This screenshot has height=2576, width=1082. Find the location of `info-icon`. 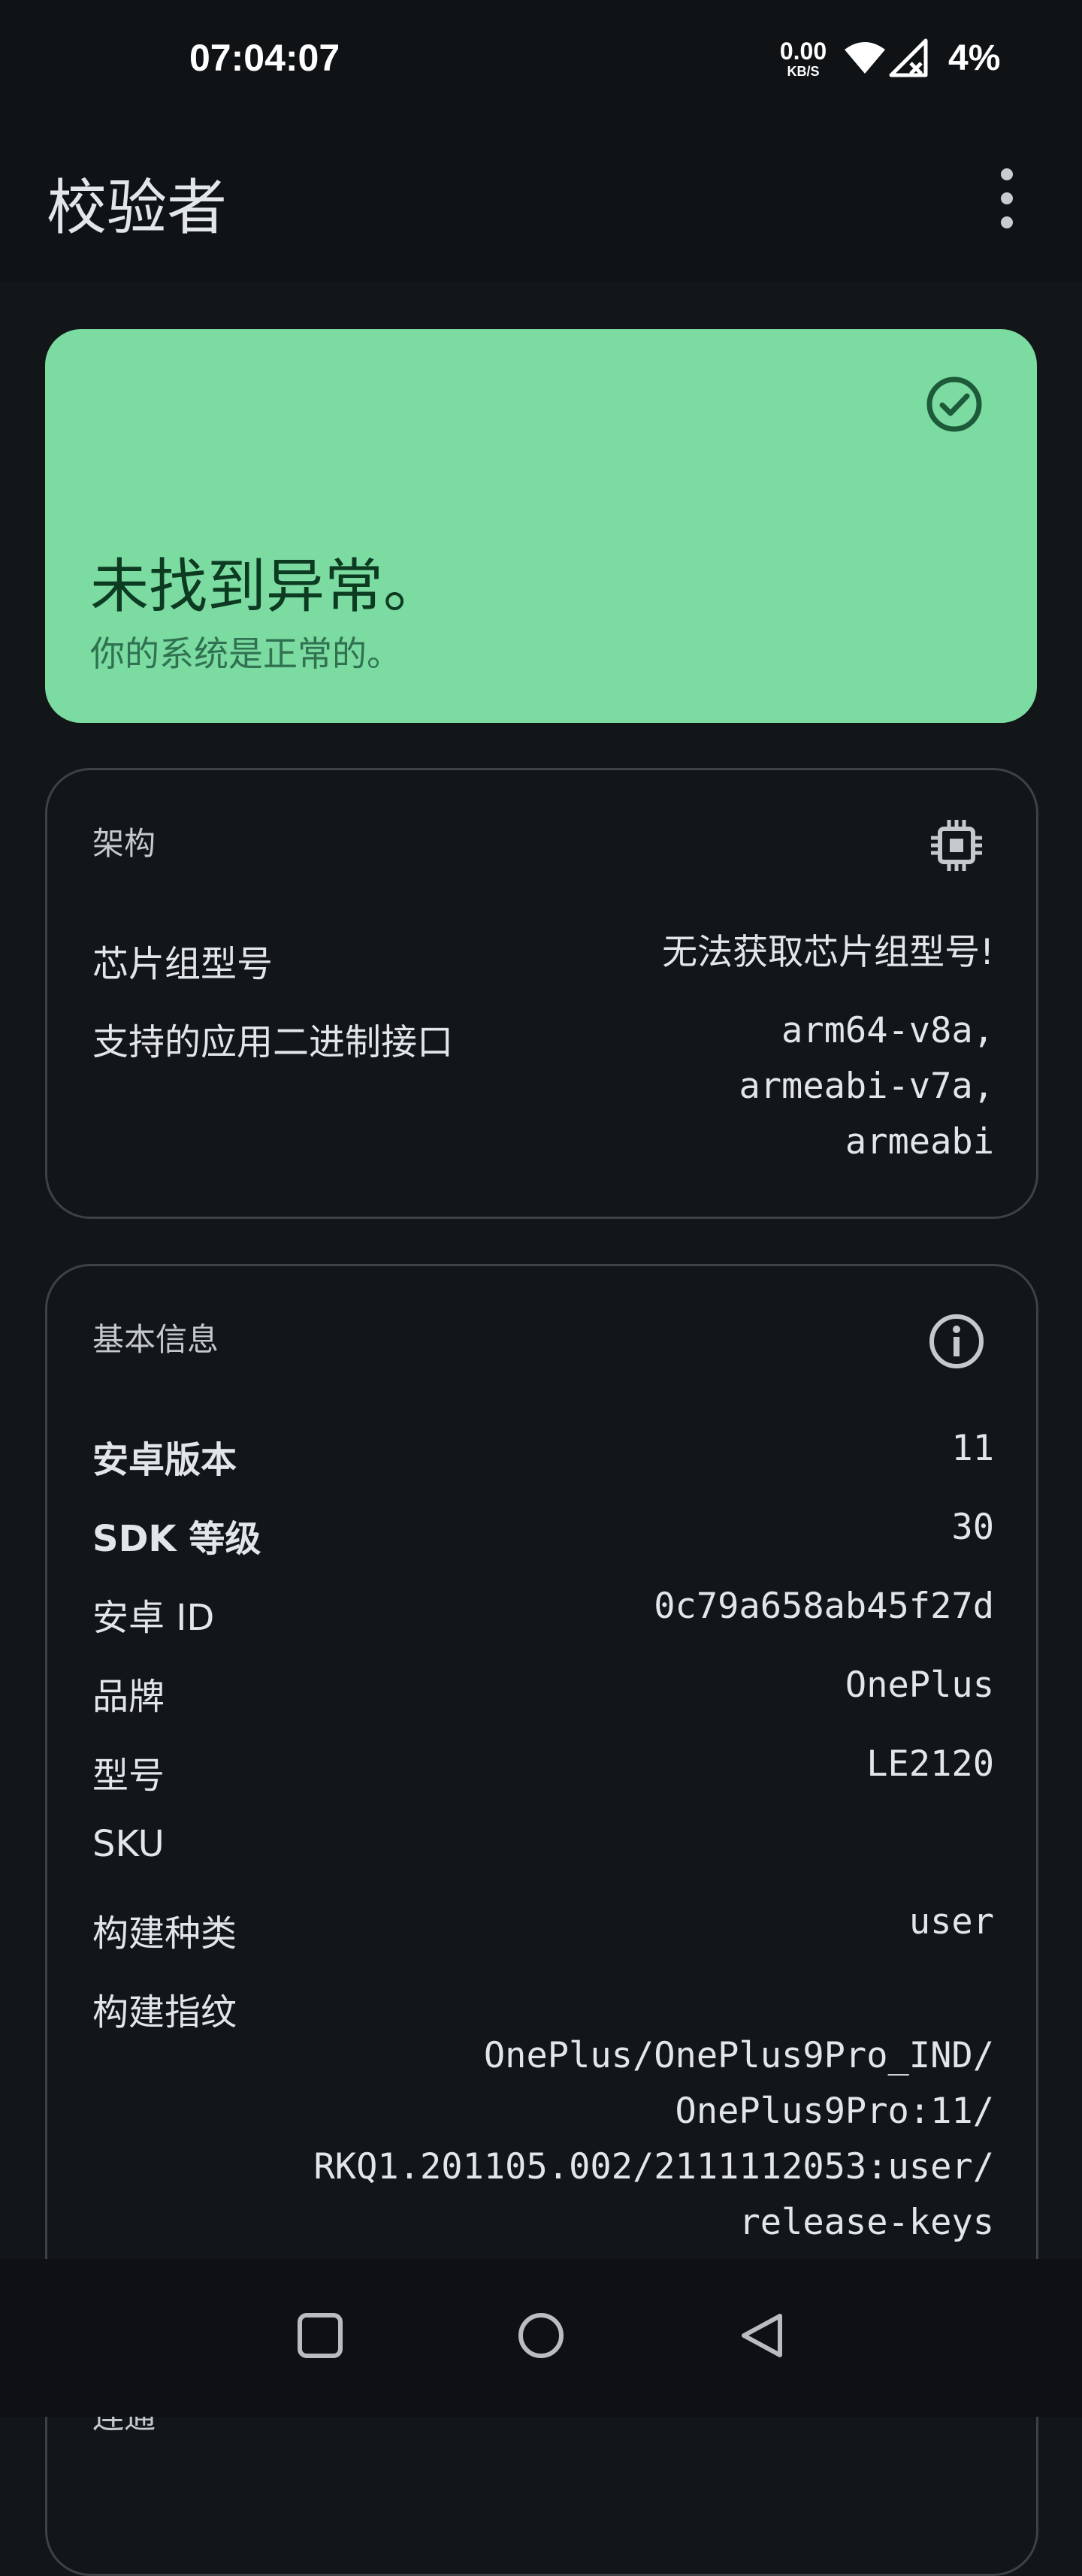

info-icon is located at coordinates (956, 1341).